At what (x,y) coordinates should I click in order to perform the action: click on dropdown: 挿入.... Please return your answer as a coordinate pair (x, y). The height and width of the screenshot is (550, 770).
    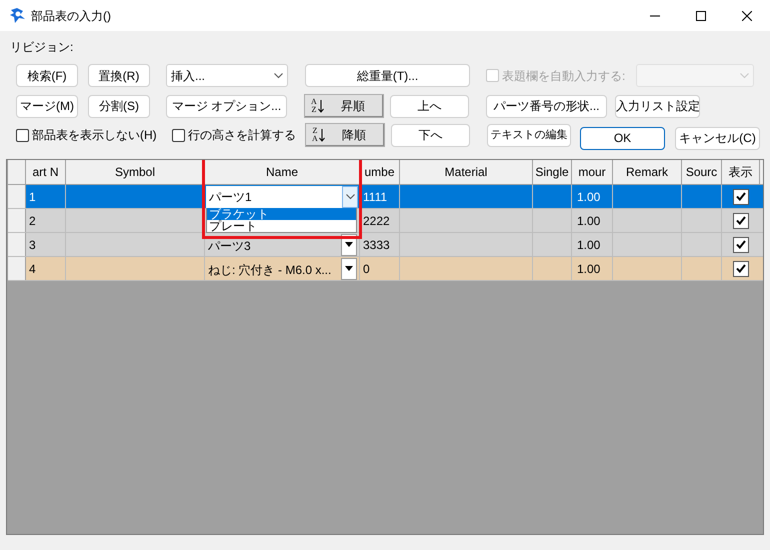
    Looking at the image, I should click on (227, 75).